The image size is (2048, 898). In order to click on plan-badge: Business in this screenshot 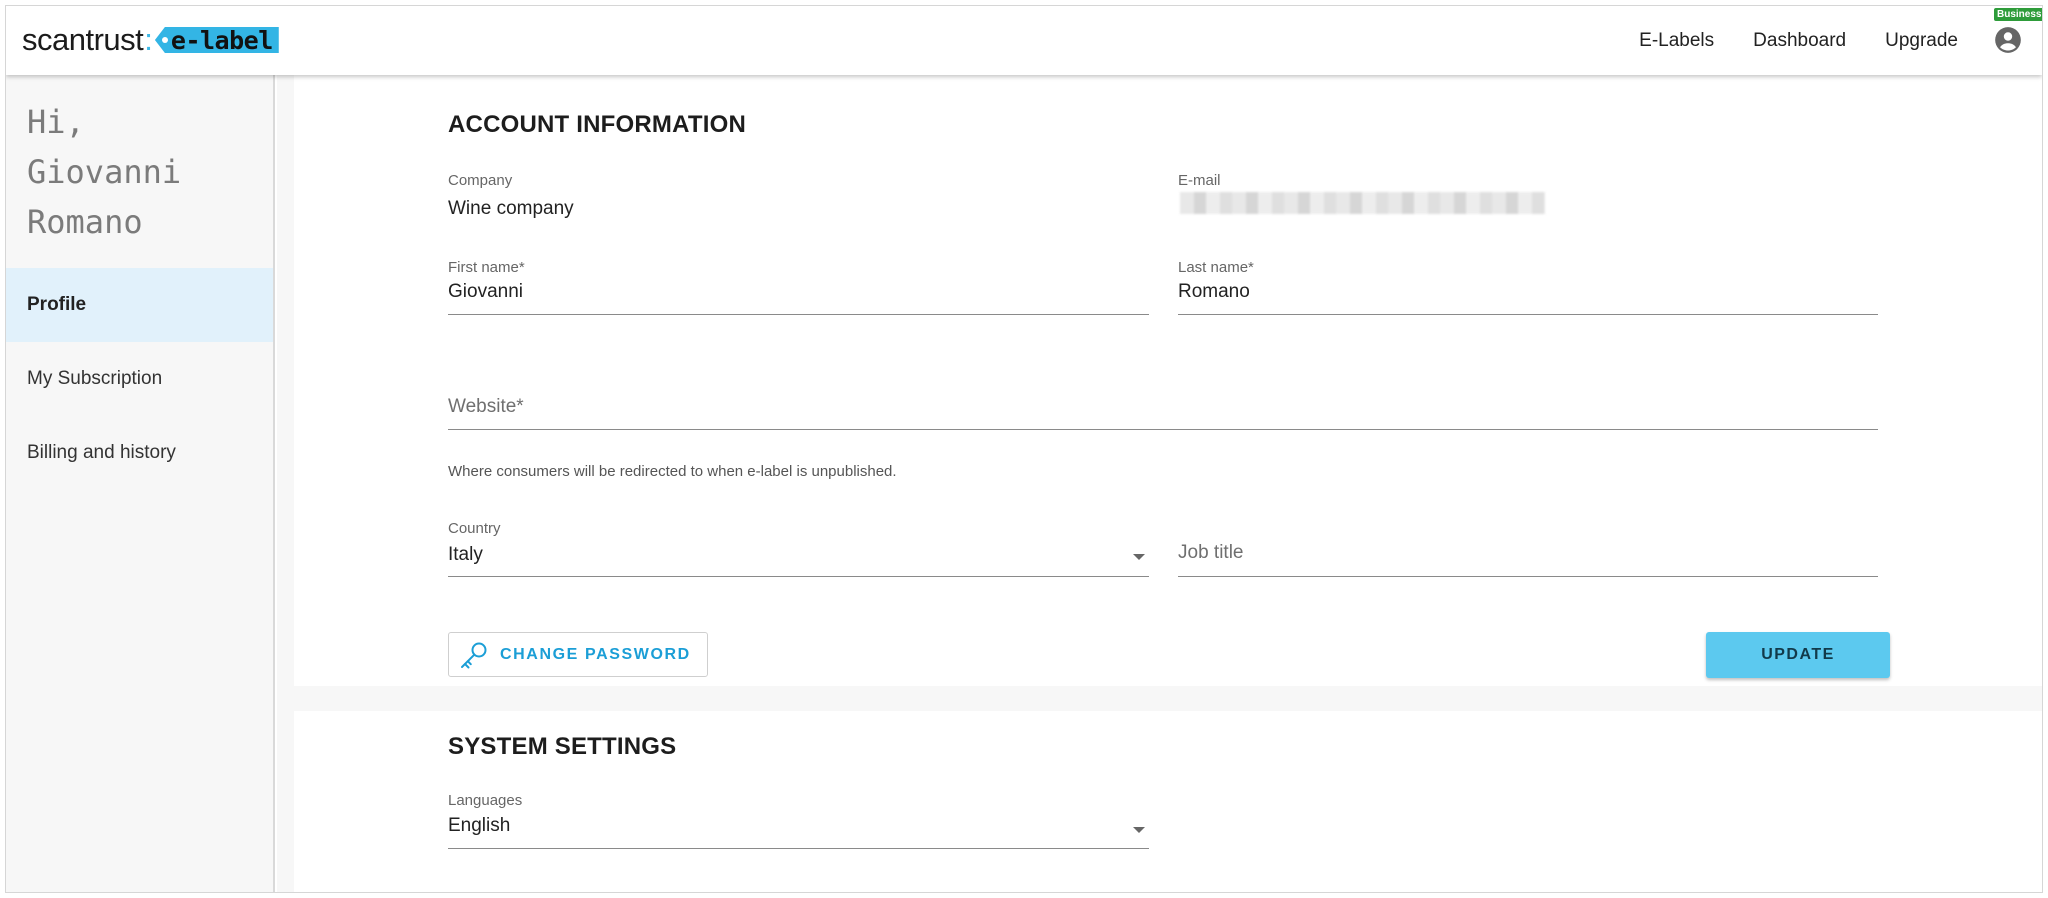, I will do `click(2018, 14)`.